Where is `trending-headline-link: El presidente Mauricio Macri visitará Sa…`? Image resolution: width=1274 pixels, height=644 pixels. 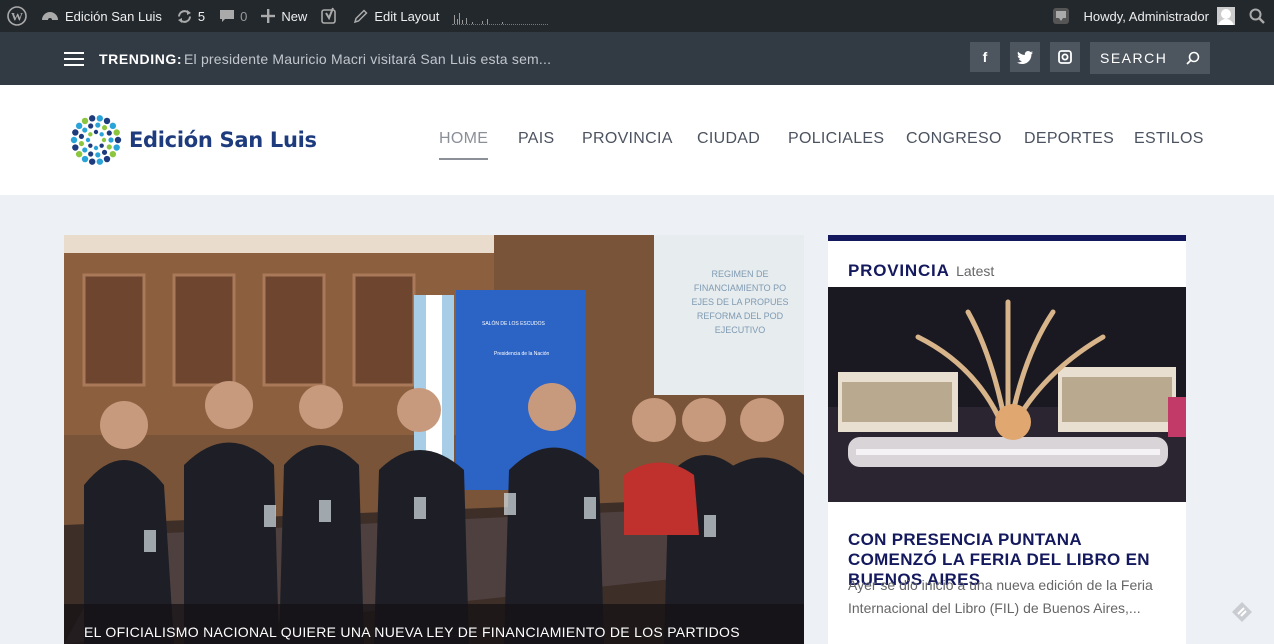 trending-headline-link: El presidente Mauricio Macri visitará Sa… is located at coordinates (367, 59).